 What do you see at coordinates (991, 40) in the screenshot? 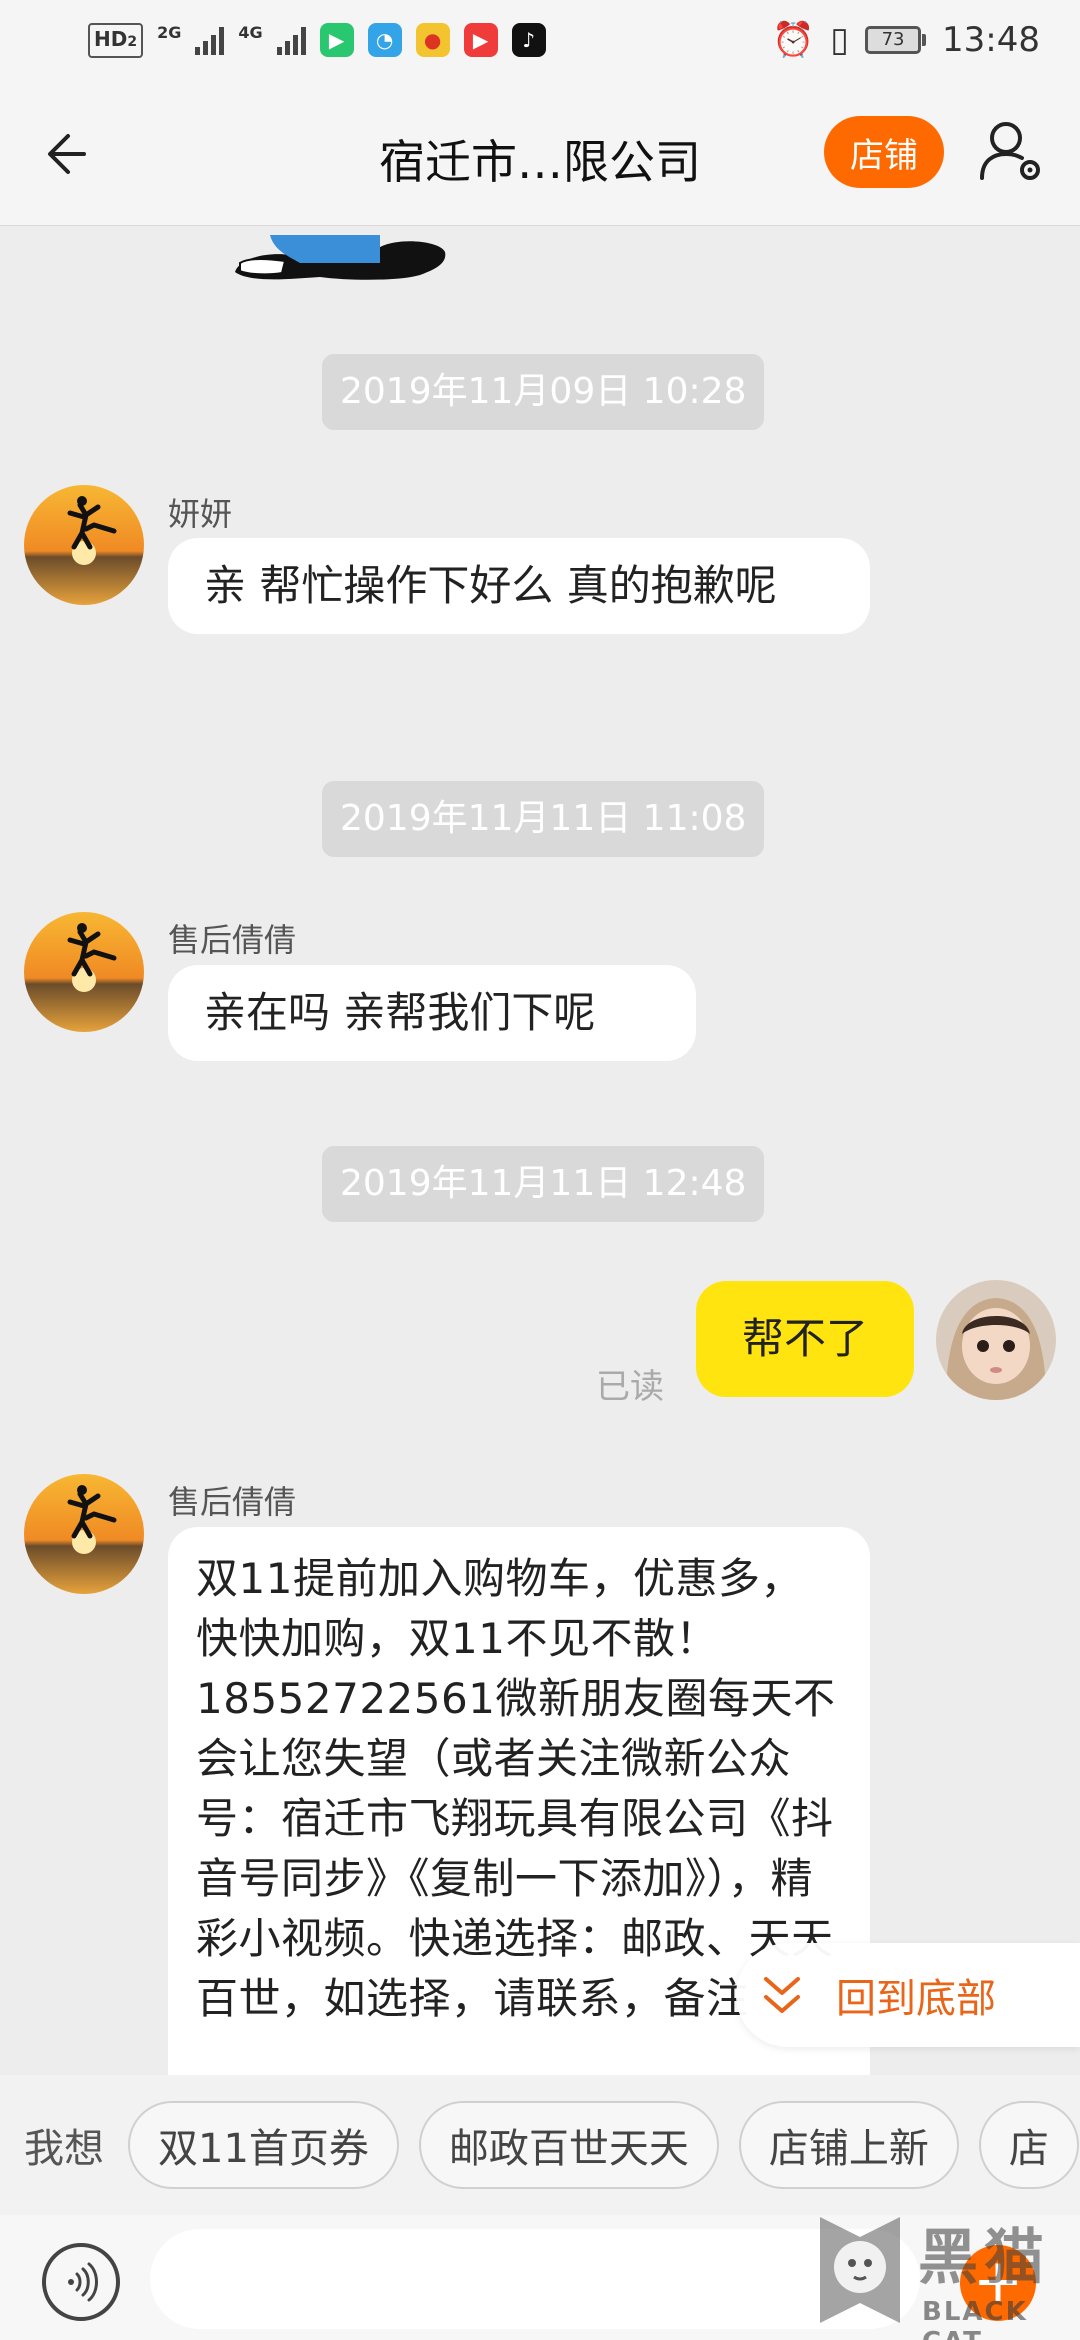
I see `clock: 13:48` at bounding box center [991, 40].